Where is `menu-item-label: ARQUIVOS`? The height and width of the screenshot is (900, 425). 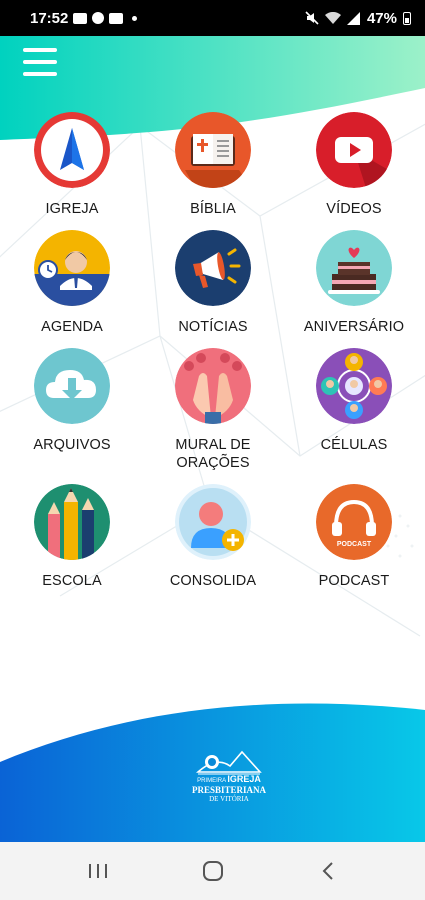 menu-item-label: ARQUIVOS is located at coordinates (72, 445).